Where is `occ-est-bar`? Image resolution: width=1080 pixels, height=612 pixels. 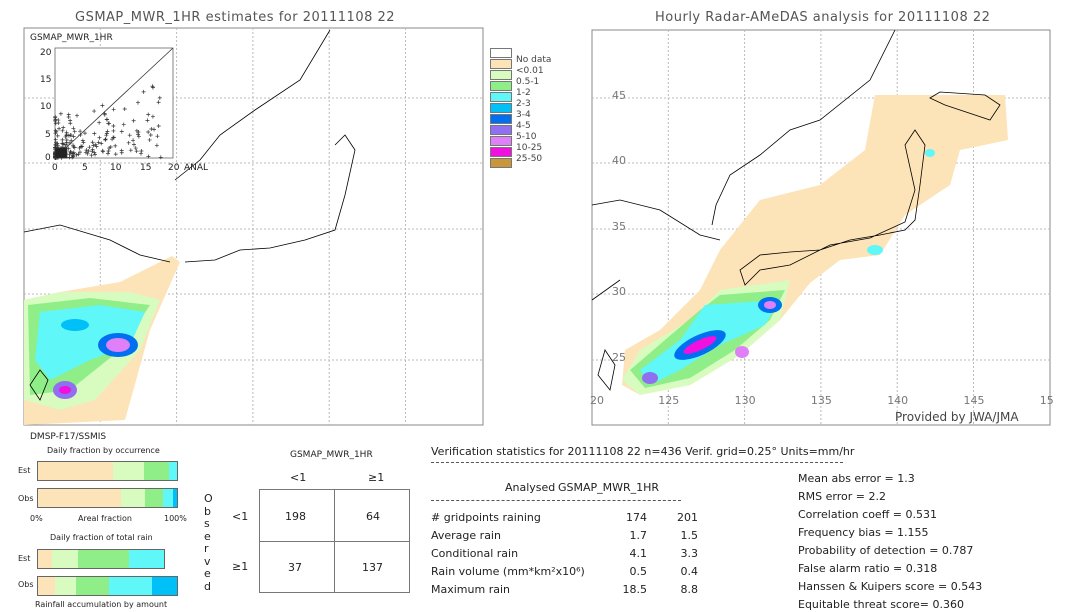 occ-est-bar is located at coordinates (107, 471).